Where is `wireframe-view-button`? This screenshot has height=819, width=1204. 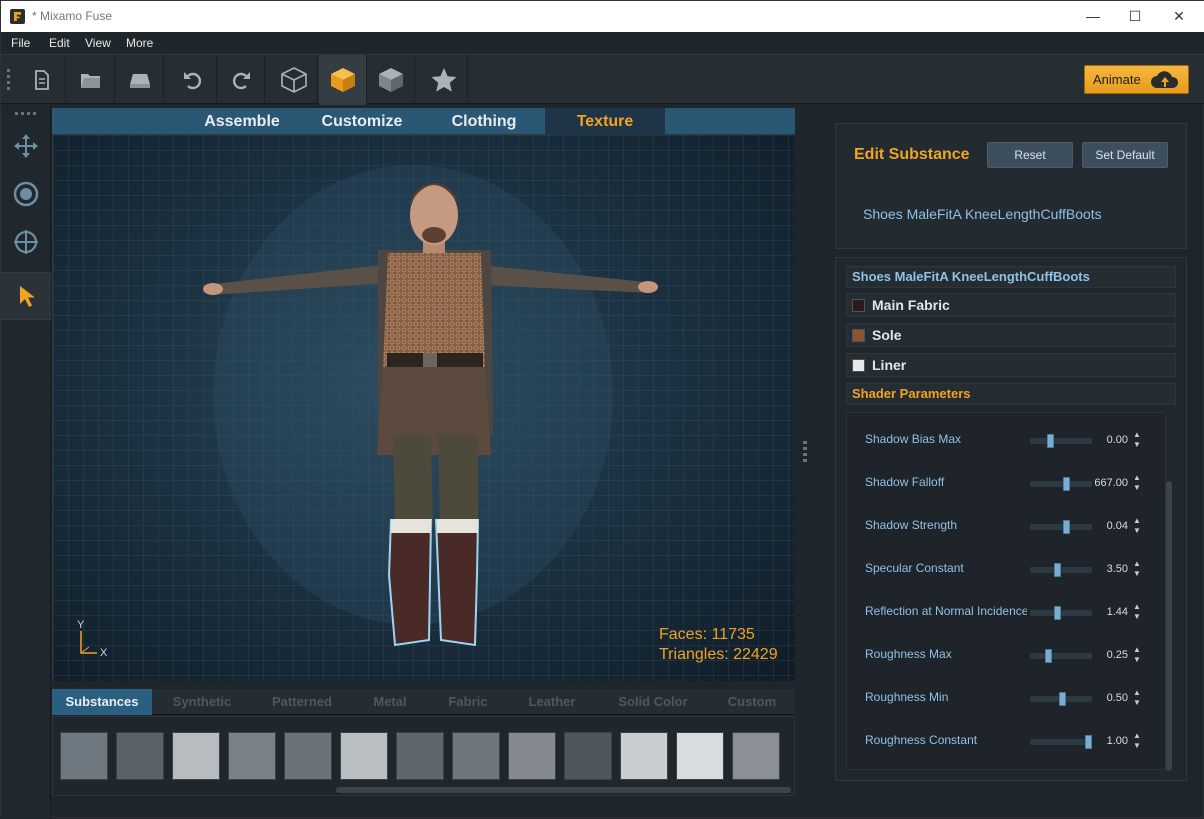
wireframe-view-button is located at coordinates (294, 80).